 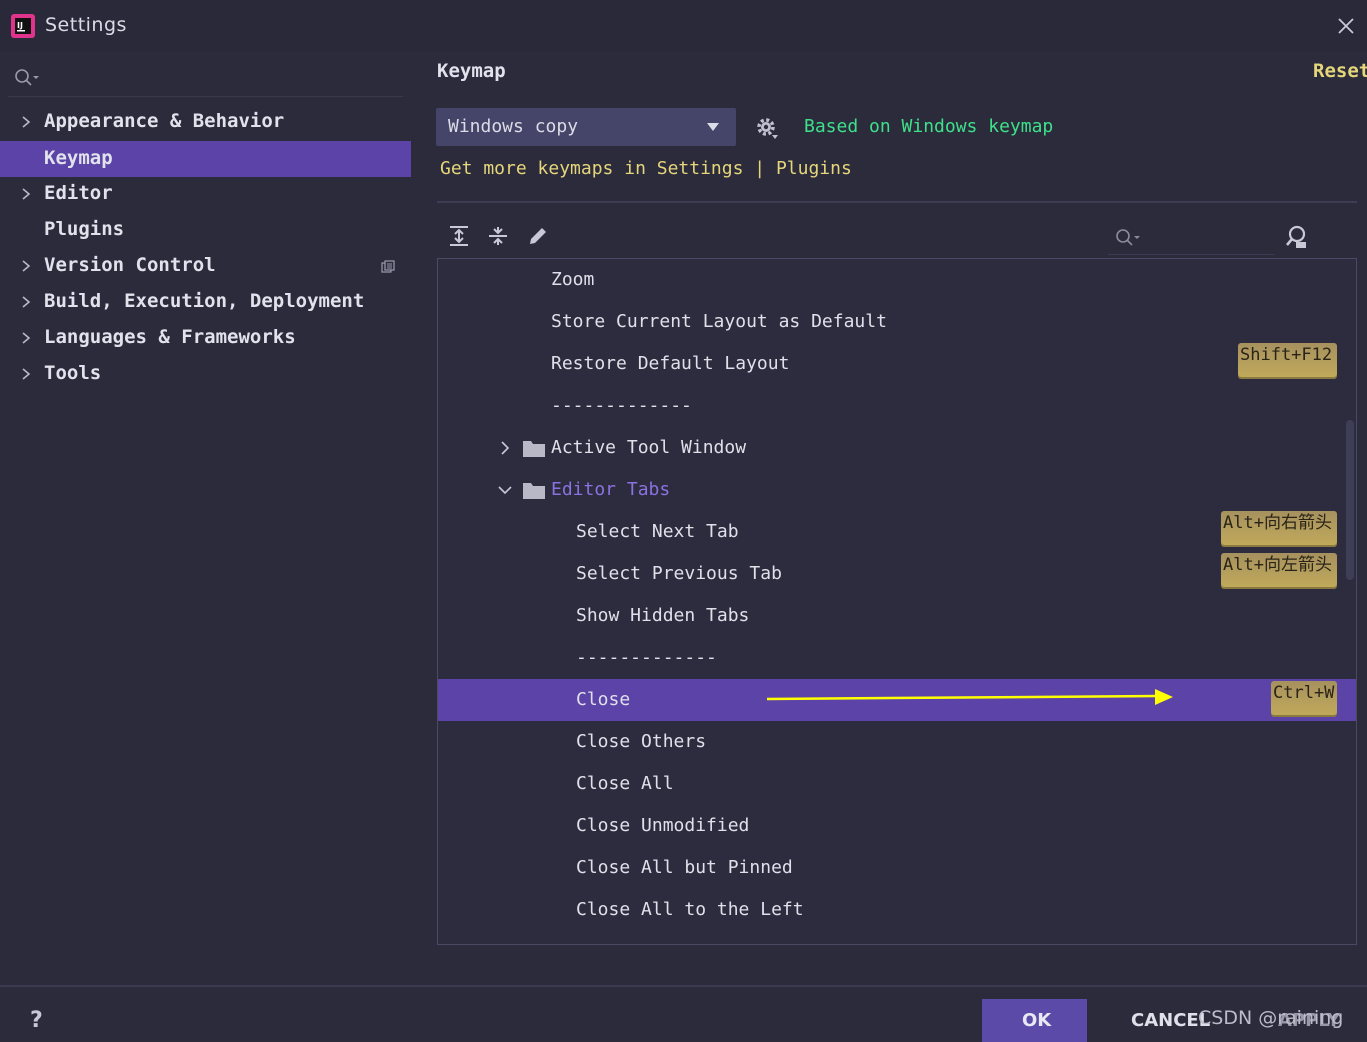 I want to click on action-label: Close Unmodified, so click(x=663, y=825).